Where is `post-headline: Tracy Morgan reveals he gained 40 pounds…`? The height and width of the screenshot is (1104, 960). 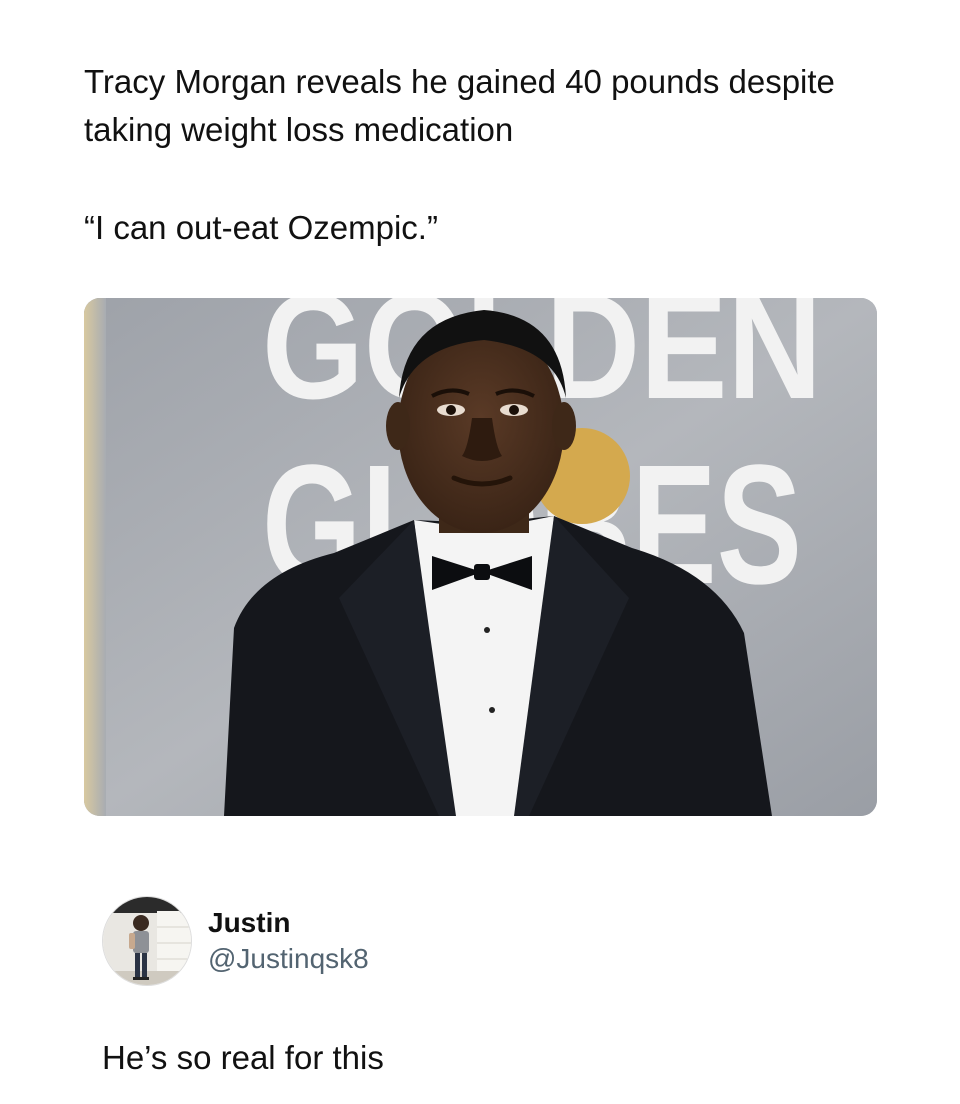
post-headline: Tracy Morgan reveals he gained 40 pounds… is located at coordinates (459, 105).